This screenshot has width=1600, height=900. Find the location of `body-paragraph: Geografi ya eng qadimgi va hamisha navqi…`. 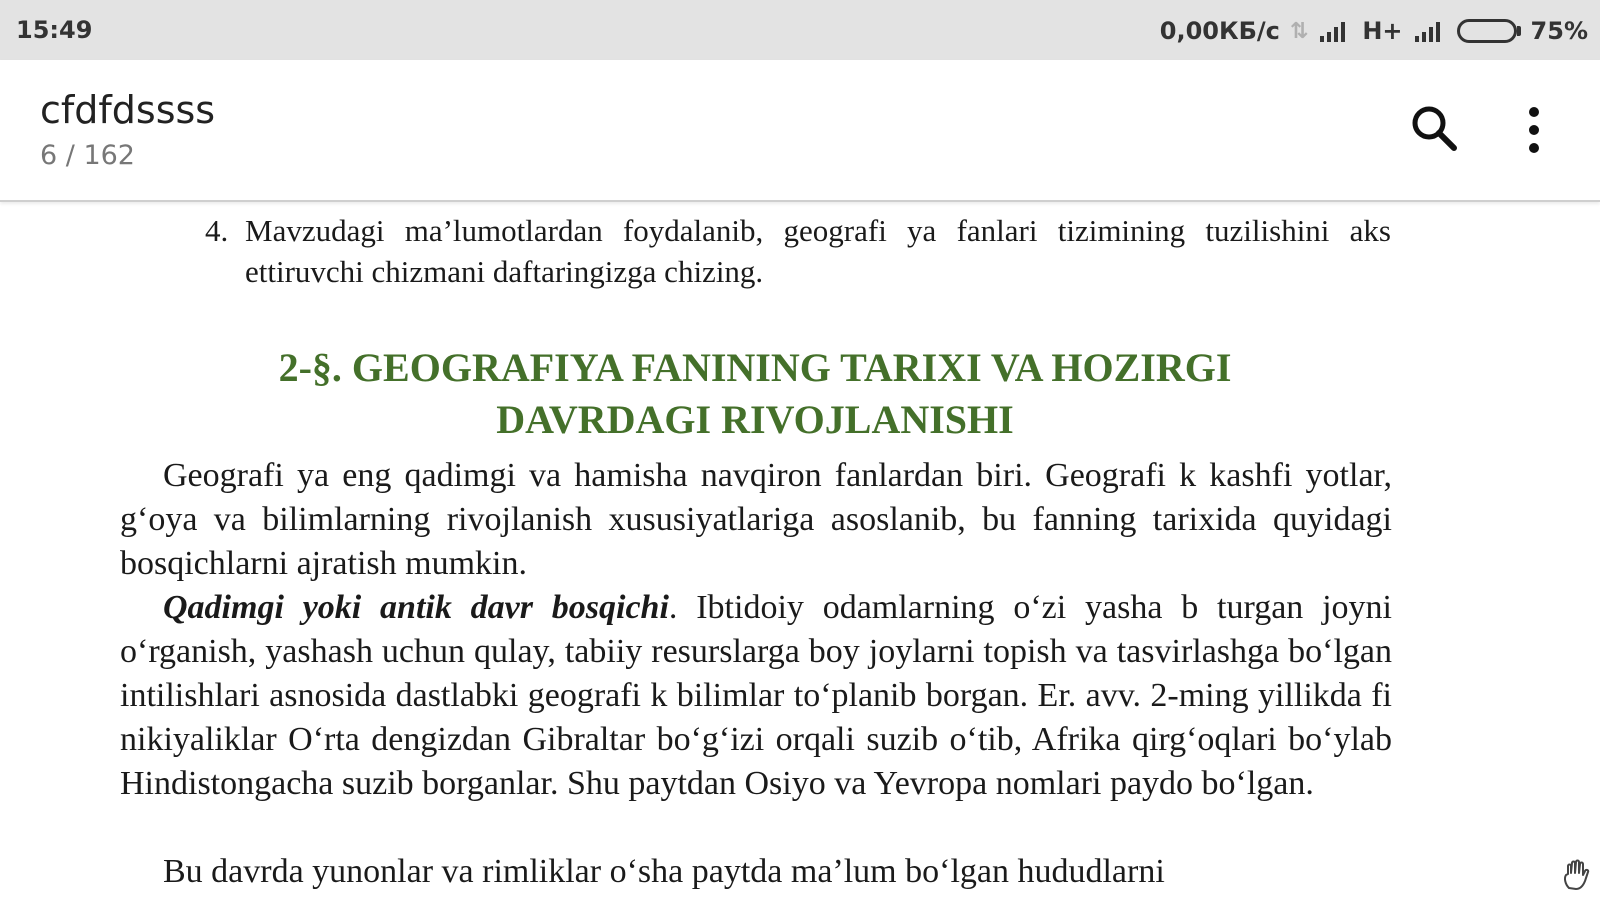

body-paragraph: Geografi ya eng qadimgi va hamisha navqi… is located at coordinates (756, 519).